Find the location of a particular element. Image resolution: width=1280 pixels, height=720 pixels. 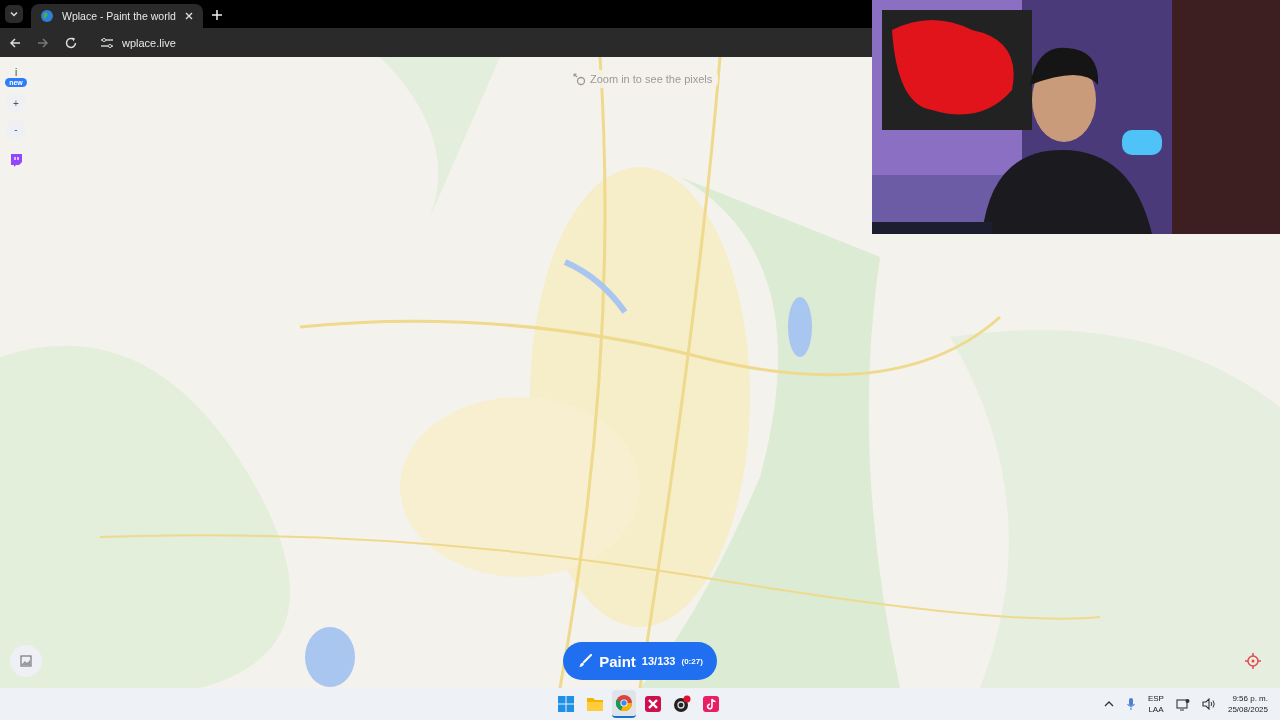

forward-icon is located at coordinates (43, 42).